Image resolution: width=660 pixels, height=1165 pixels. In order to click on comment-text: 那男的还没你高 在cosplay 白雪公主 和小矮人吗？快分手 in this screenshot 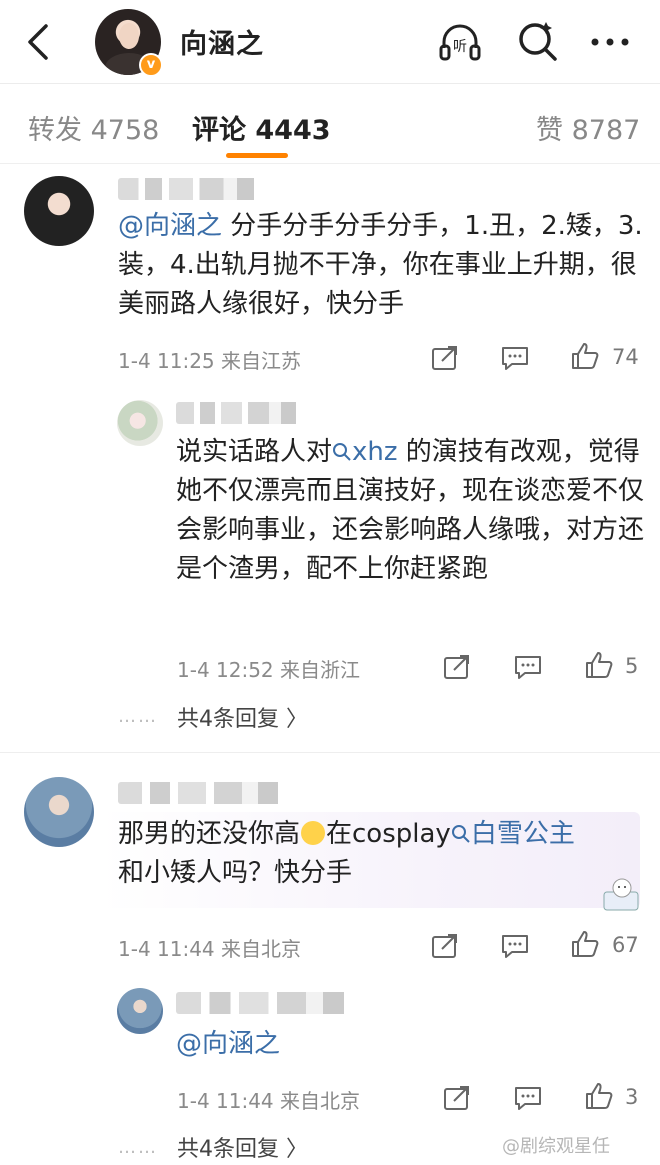, I will do `click(346, 853)`.